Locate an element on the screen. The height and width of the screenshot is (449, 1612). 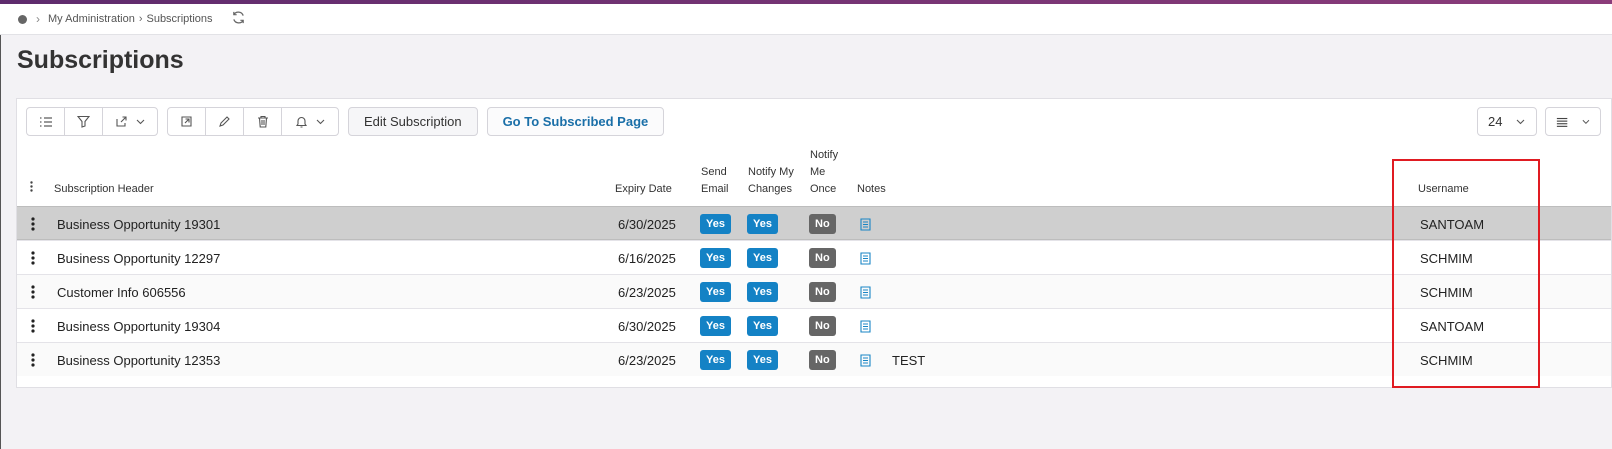
density-select is located at coordinates (1573, 121).